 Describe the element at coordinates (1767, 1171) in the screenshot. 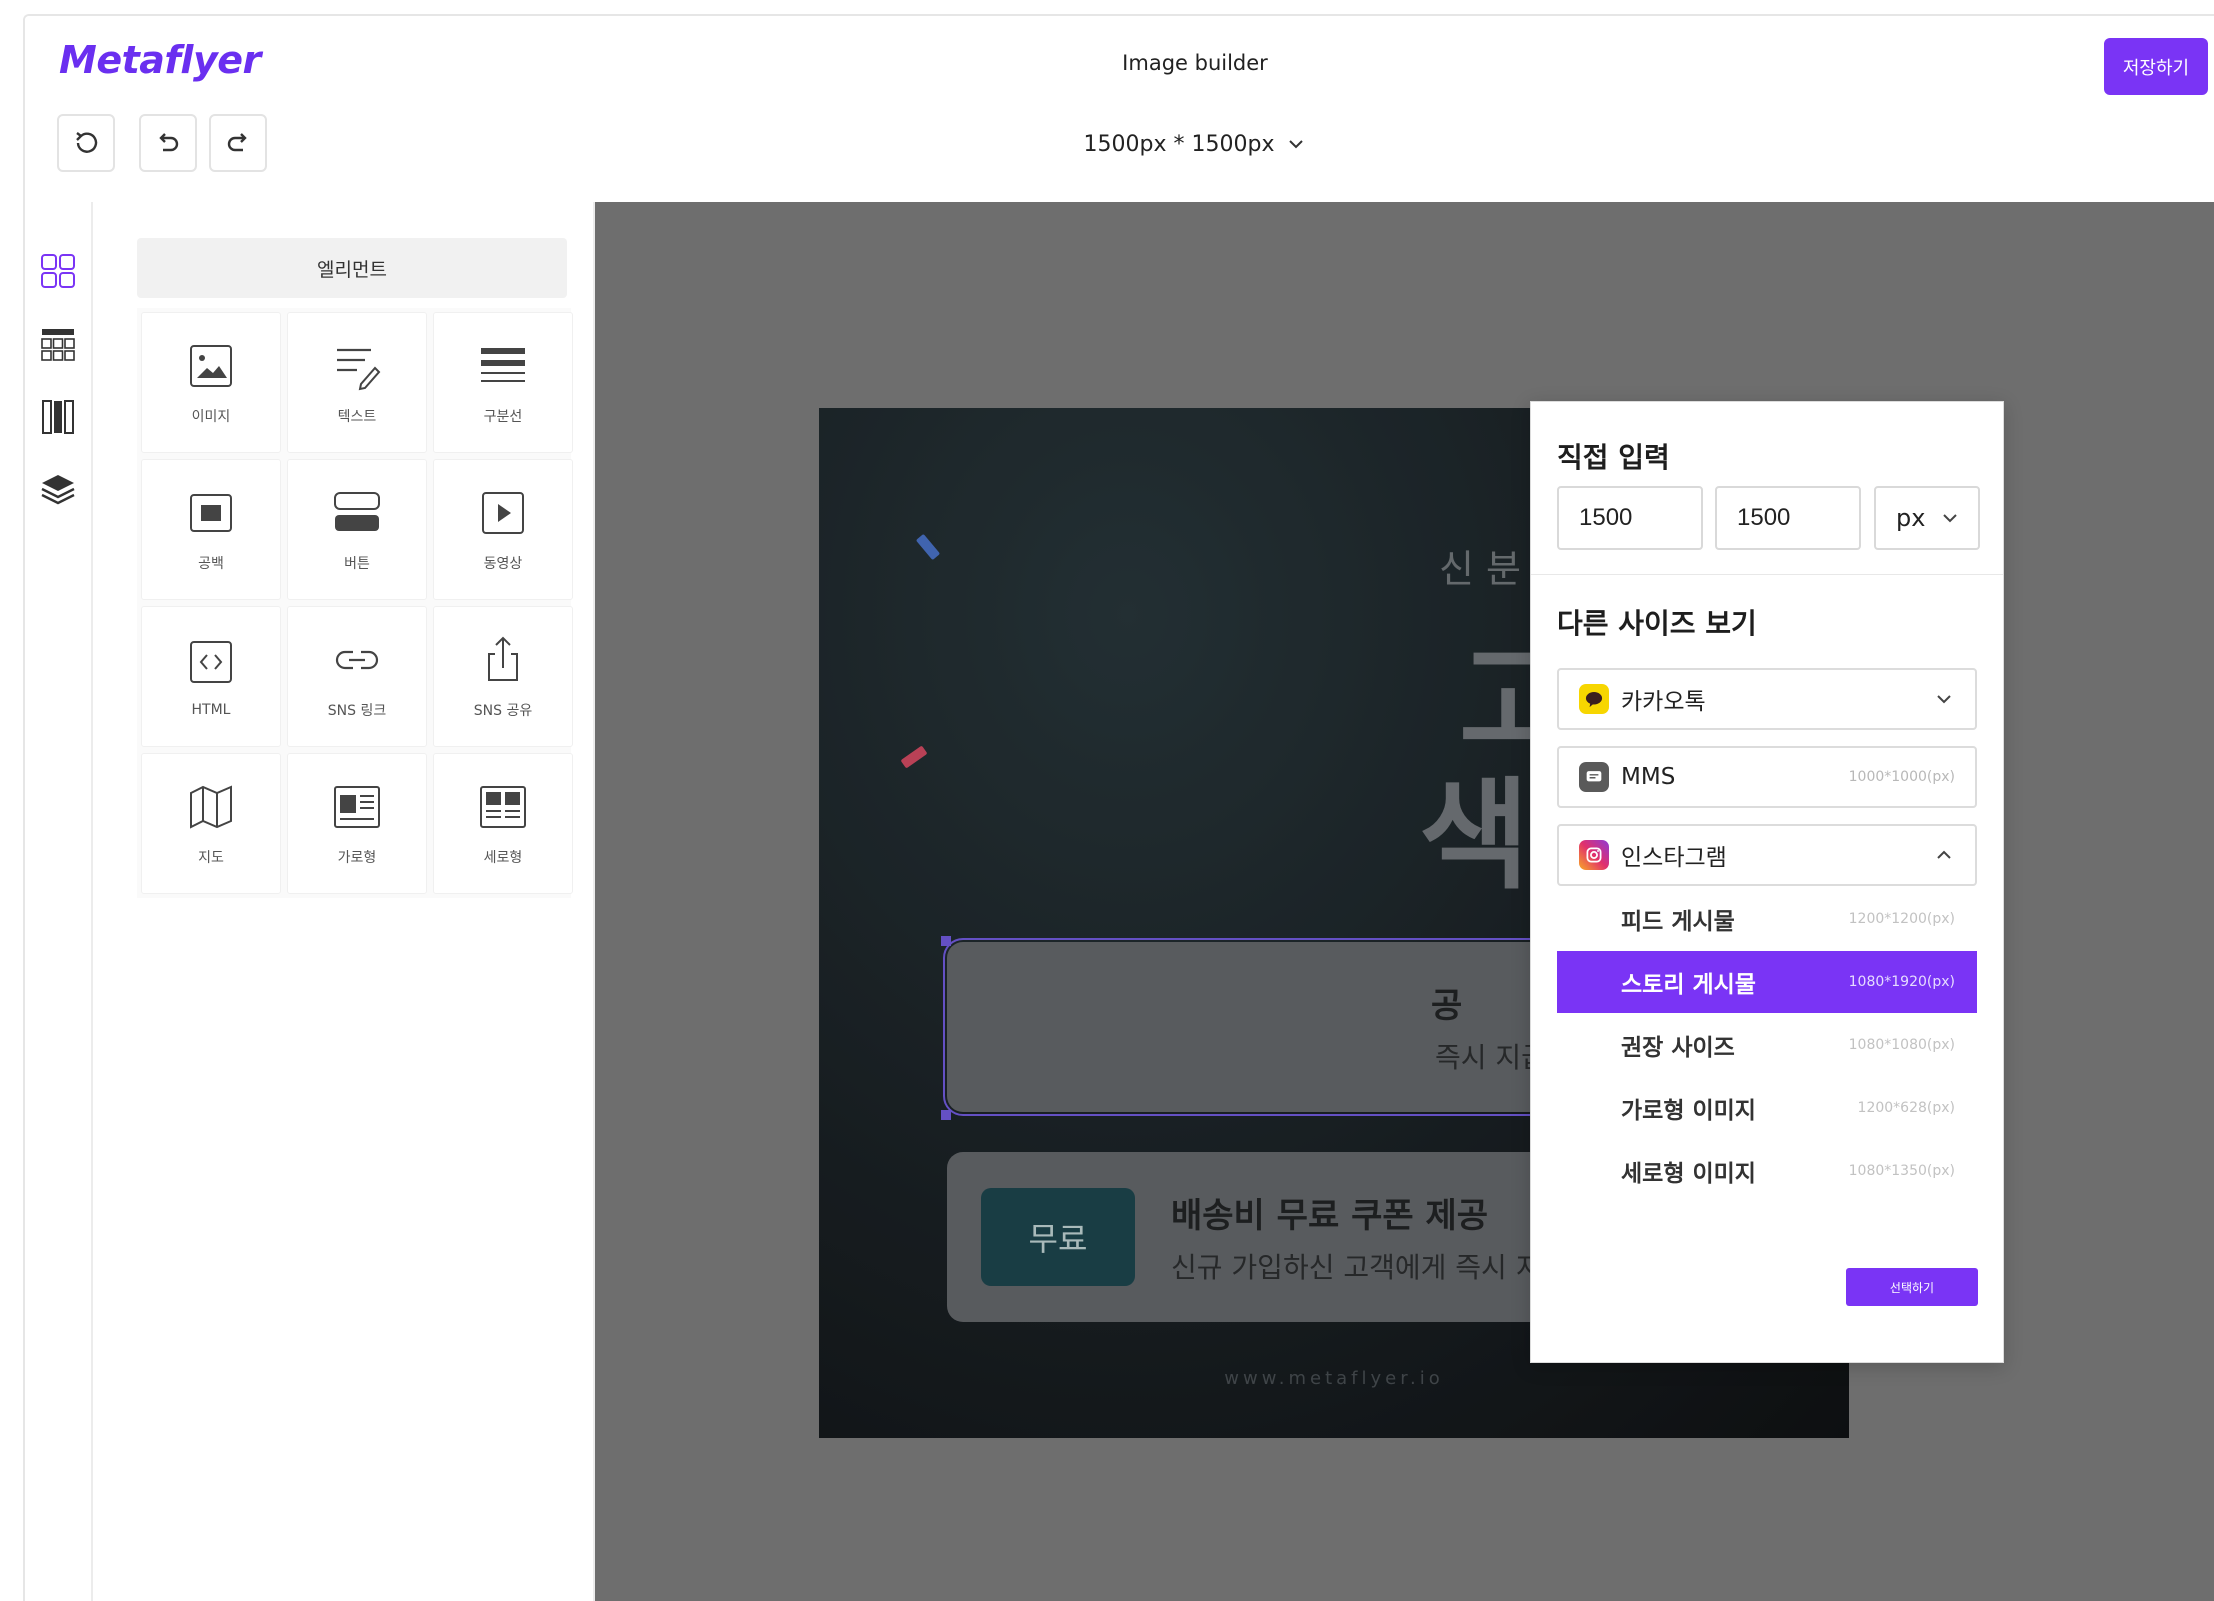

I see `option-portrait-image: 세로형 이미지 1080*1350(px)` at that location.